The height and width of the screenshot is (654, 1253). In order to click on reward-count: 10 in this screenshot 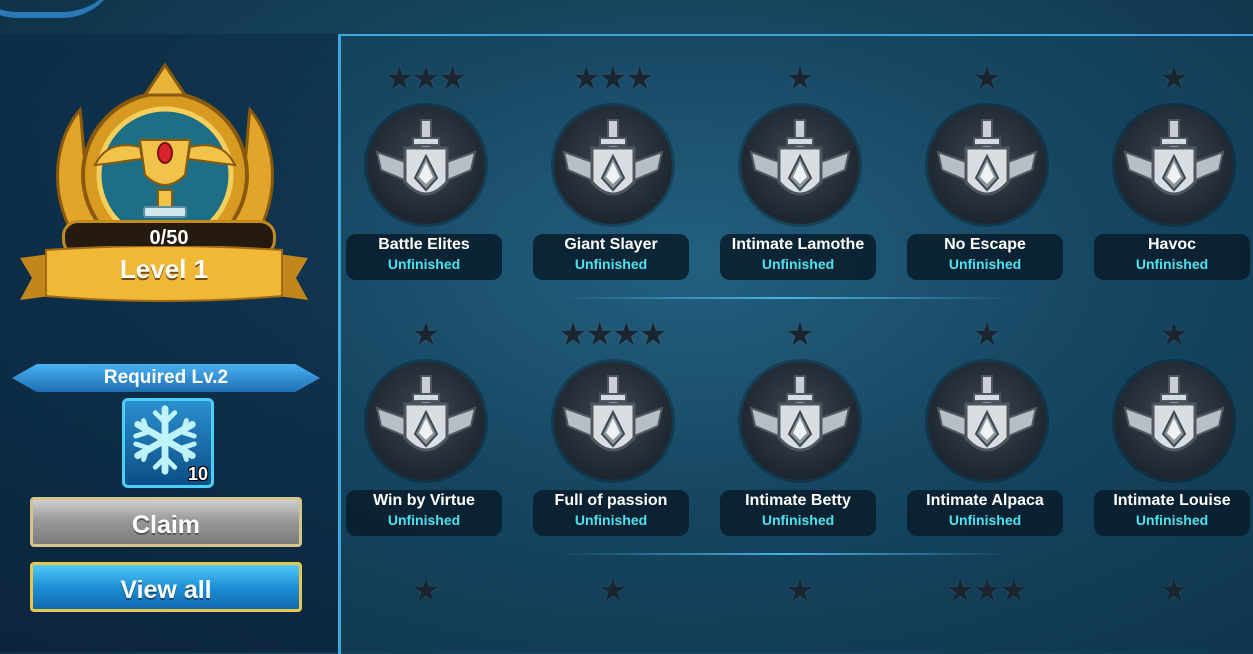, I will do `click(197, 474)`.